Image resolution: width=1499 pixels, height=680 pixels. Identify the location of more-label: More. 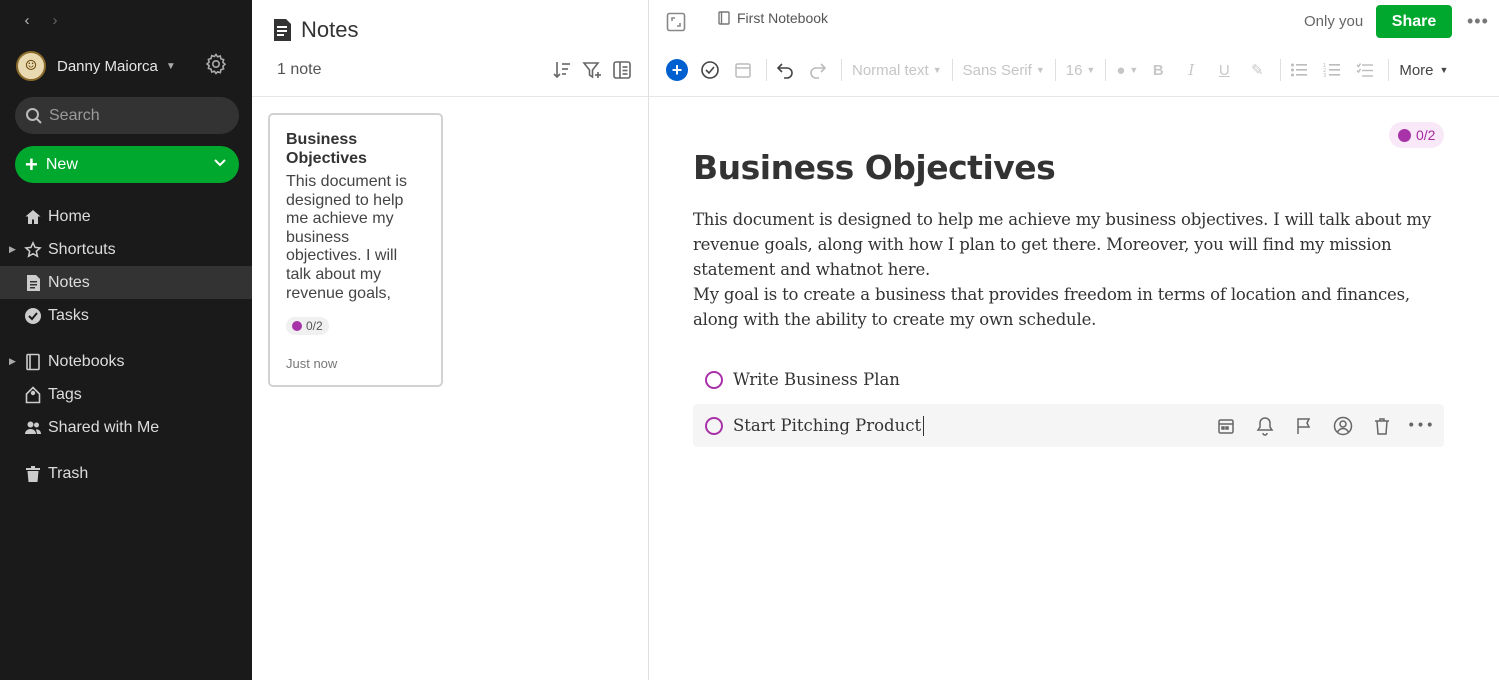
(1416, 70).